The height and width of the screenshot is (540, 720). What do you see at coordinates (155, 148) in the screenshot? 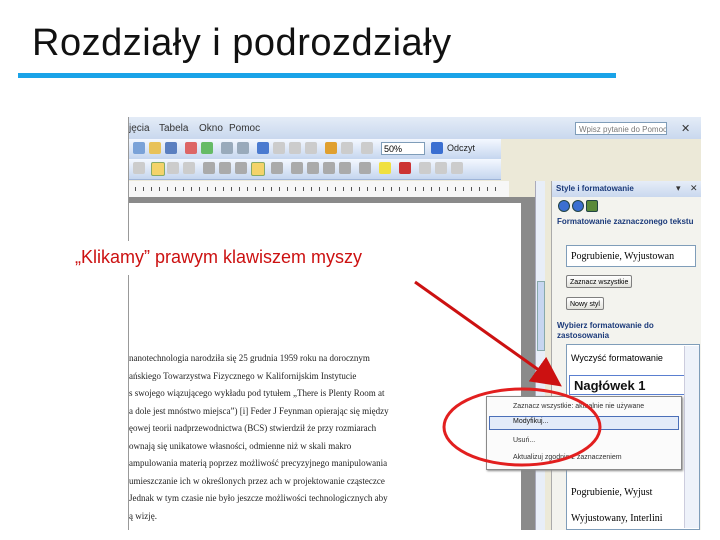
I see `open-folder-icon` at bounding box center [155, 148].